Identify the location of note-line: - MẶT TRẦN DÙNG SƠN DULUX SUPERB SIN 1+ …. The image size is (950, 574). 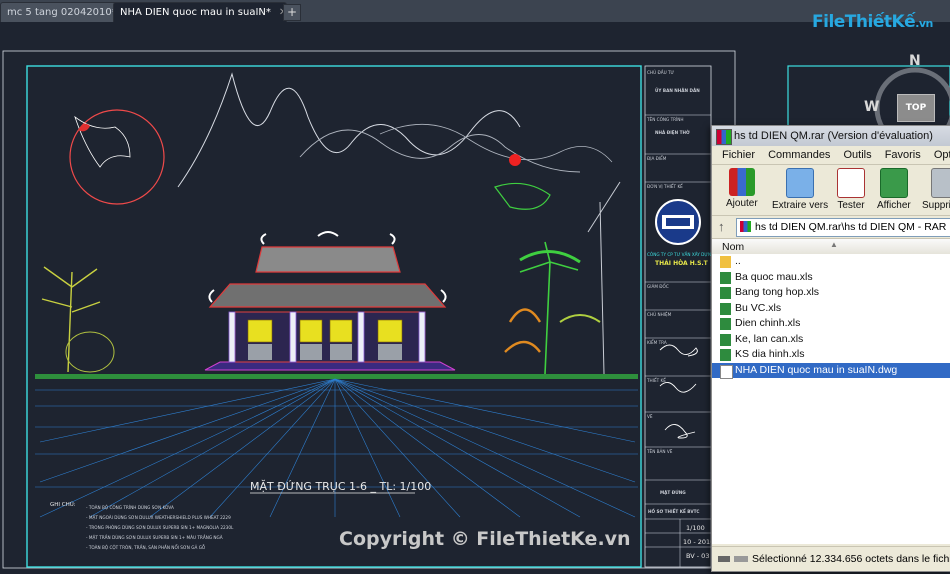
(154, 537).